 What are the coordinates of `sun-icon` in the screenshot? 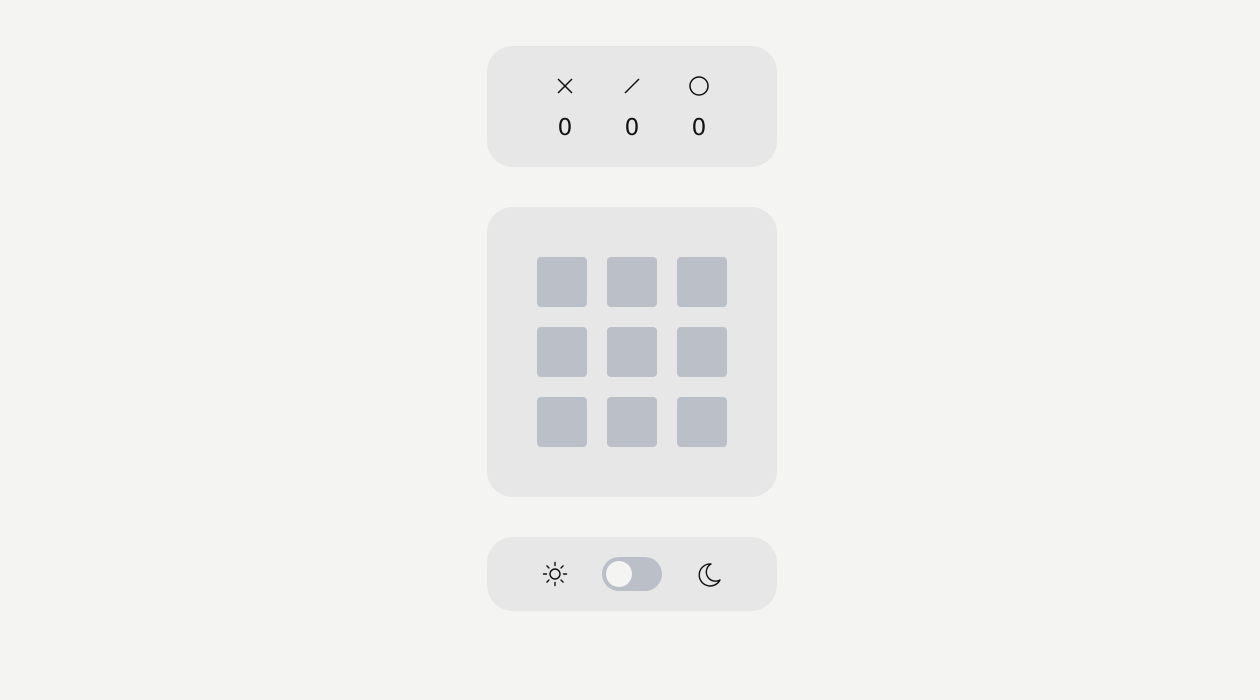 It's located at (555, 574).